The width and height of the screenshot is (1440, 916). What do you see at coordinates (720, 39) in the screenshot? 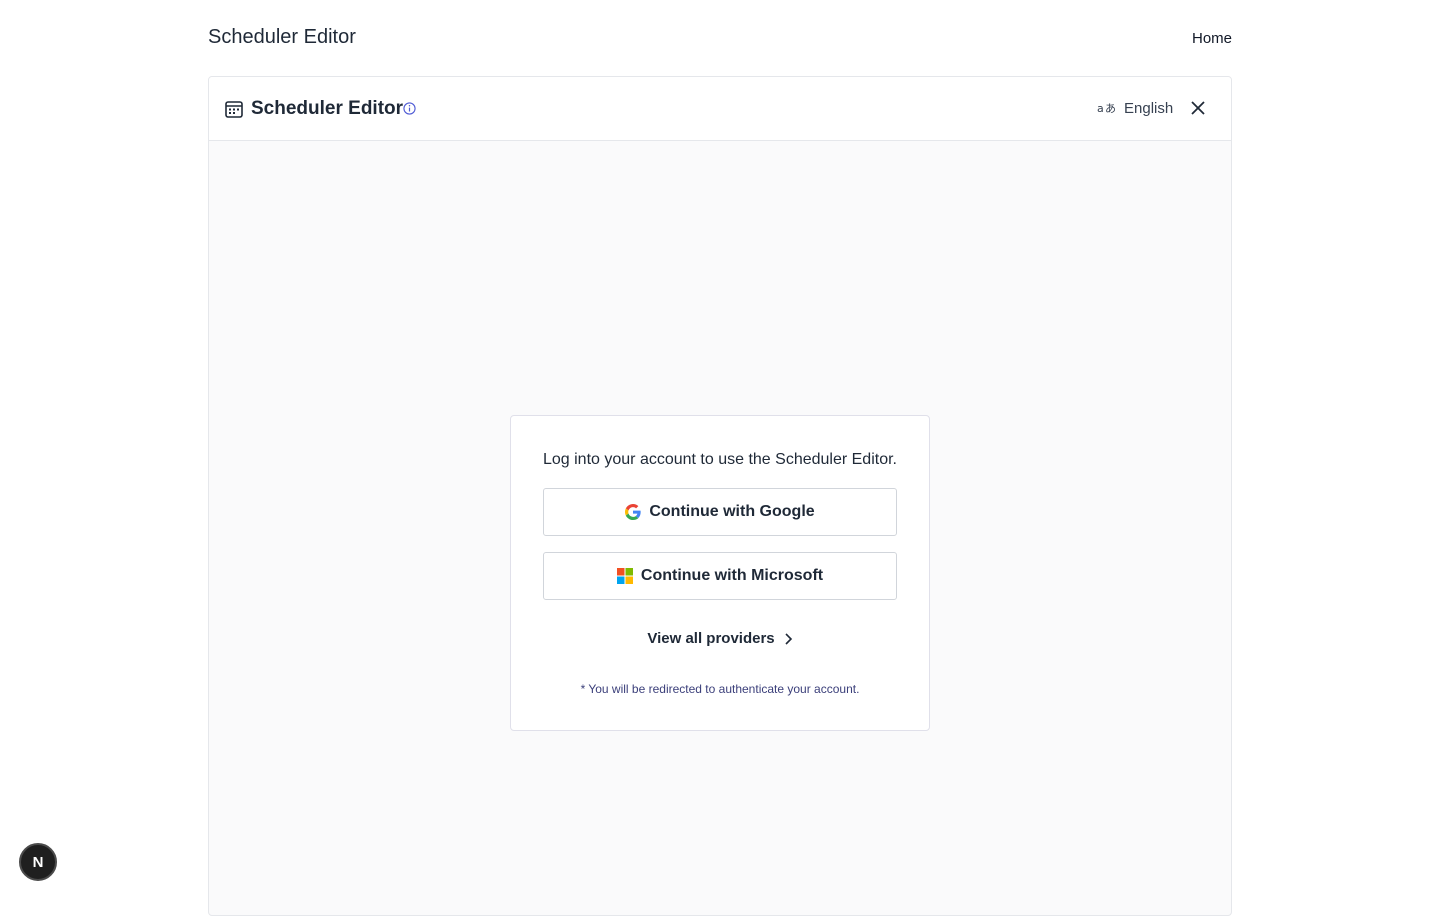
I see `top-bar: Scheduler Editor Home` at bounding box center [720, 39].